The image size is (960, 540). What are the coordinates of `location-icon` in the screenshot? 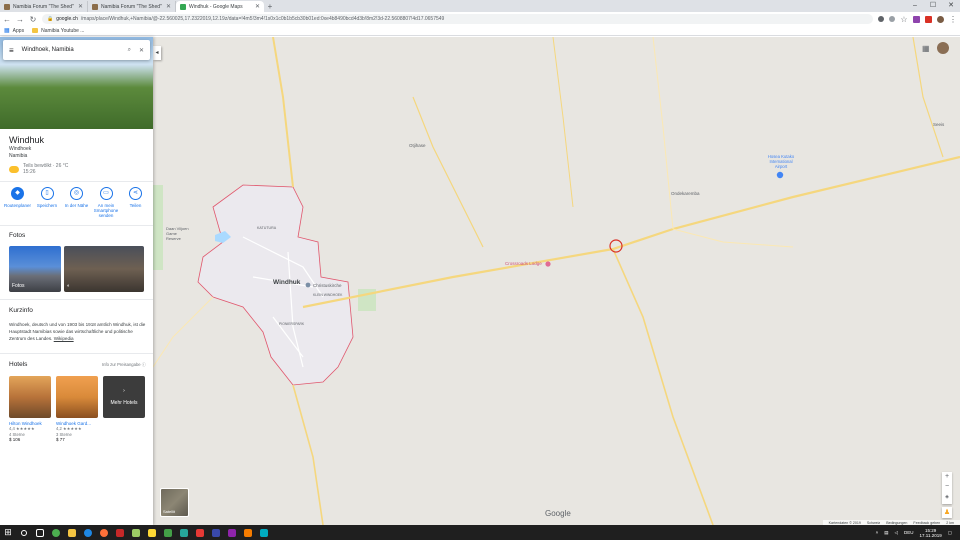 It's located at (881, 19).